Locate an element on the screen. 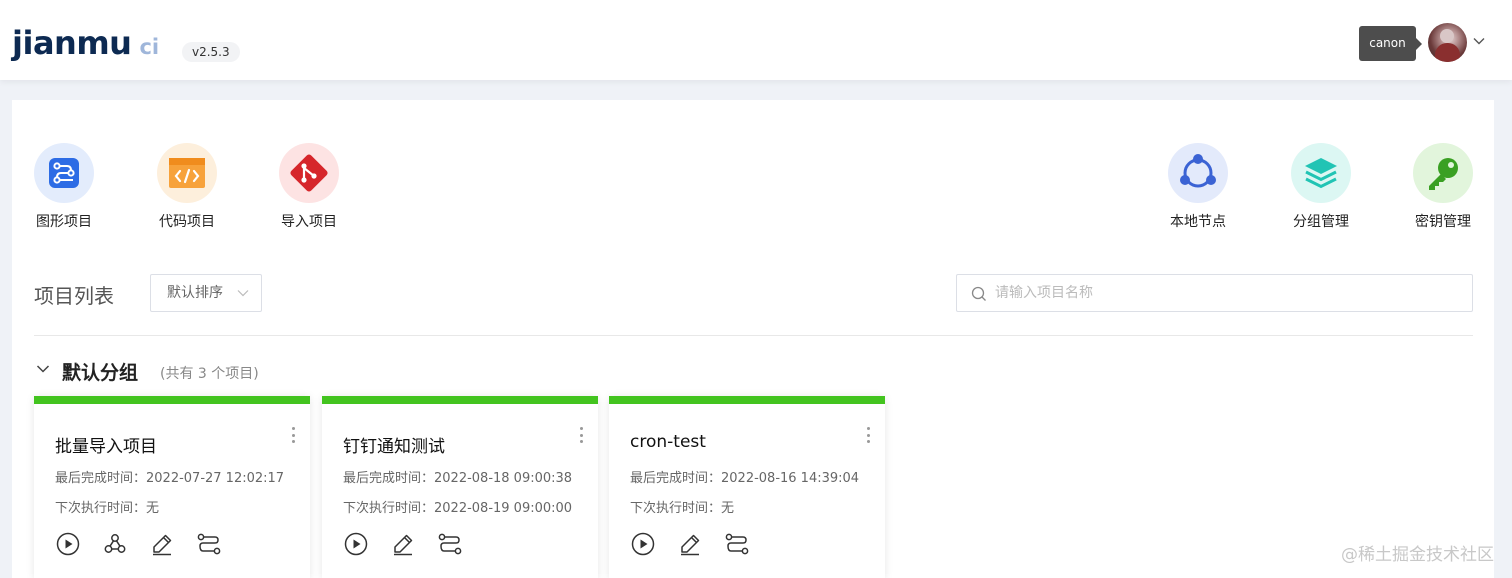  version-badge: v2.5.3 is located at coordinates (211, 52).